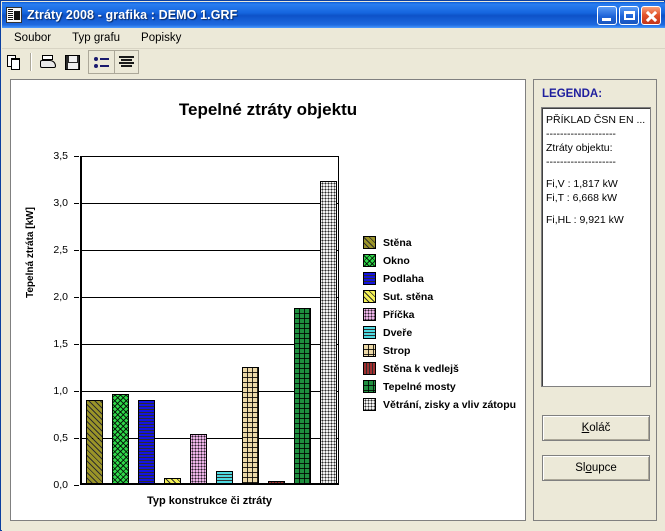  Describe the element at coordinates (439, 242) in the screenshot. I see `legend-item: Stěna` at that location.